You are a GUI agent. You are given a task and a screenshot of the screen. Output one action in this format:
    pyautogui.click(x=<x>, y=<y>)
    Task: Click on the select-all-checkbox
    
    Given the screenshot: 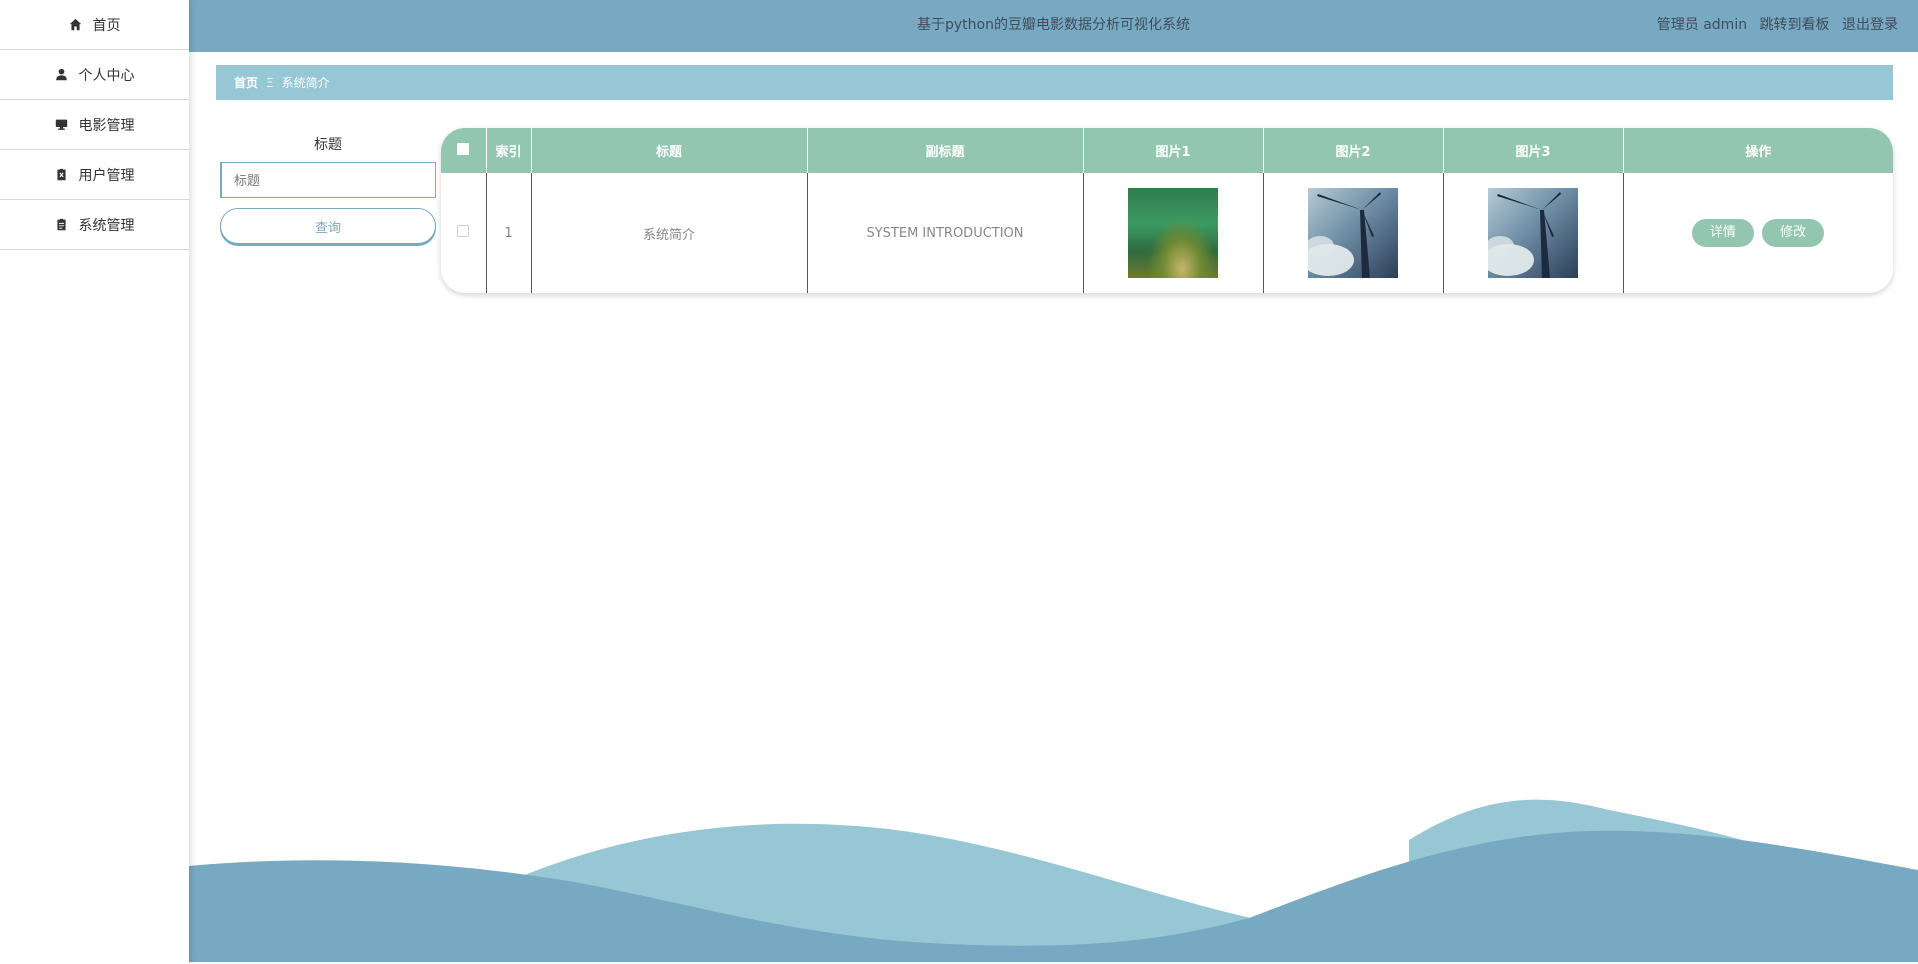 What is the action you would take?
    pyautogui.click(x=464, y=150)
    